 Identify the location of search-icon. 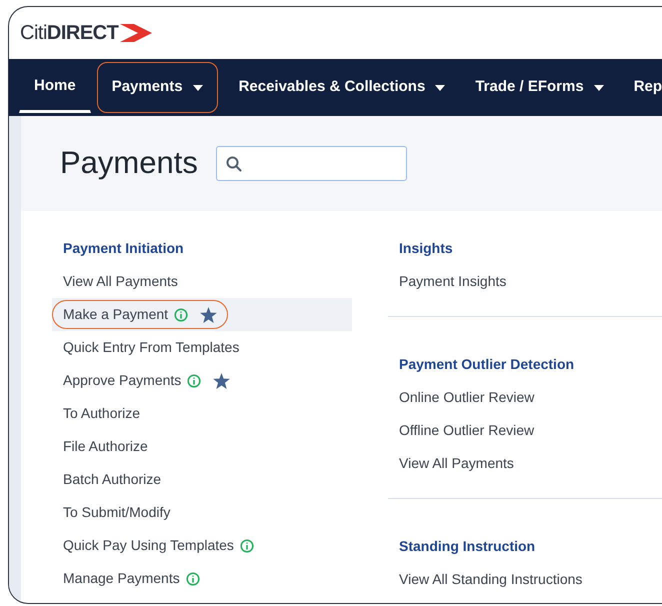
(234, 164).